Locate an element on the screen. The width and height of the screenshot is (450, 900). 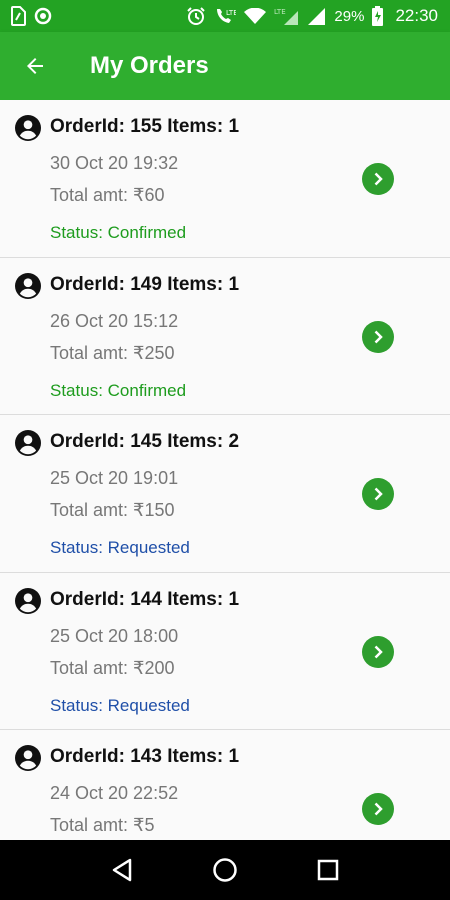
back-triangle-icon is located at coordinates (121, 870).